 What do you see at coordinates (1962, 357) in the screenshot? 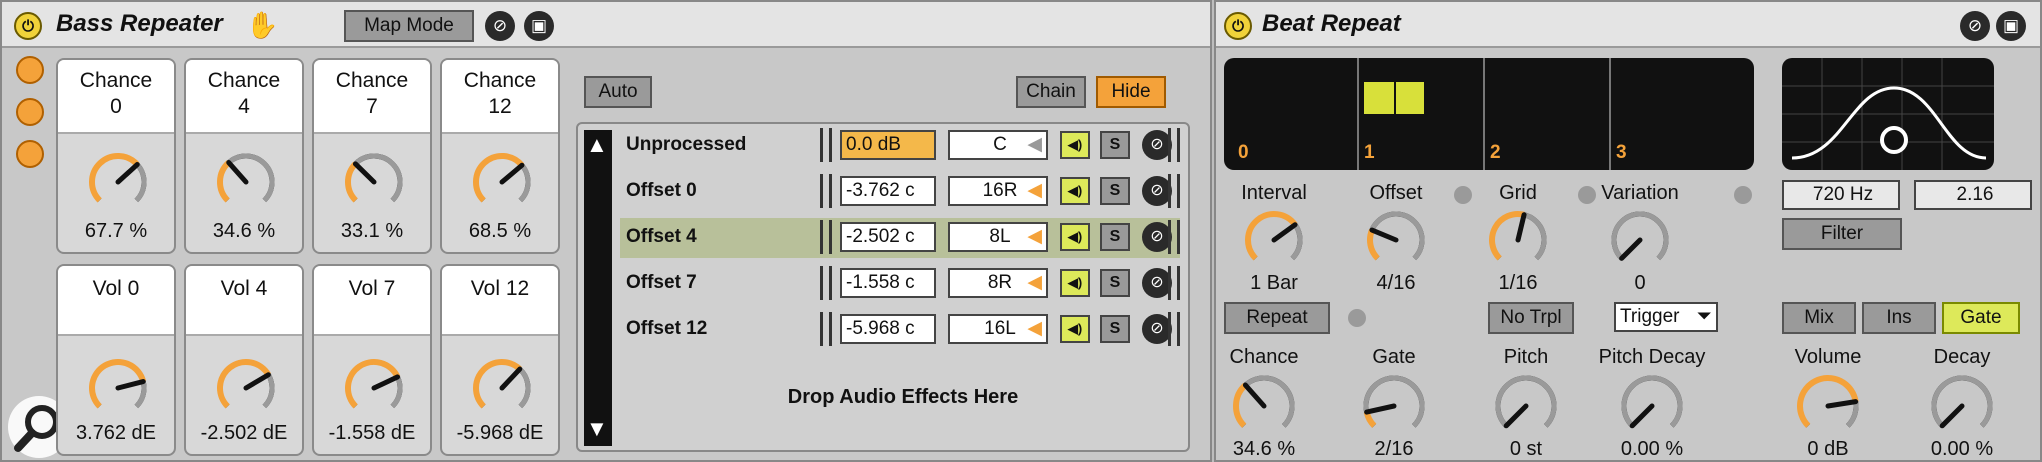
I see `knob-label: Decay` at bounding box center [1962, 357].